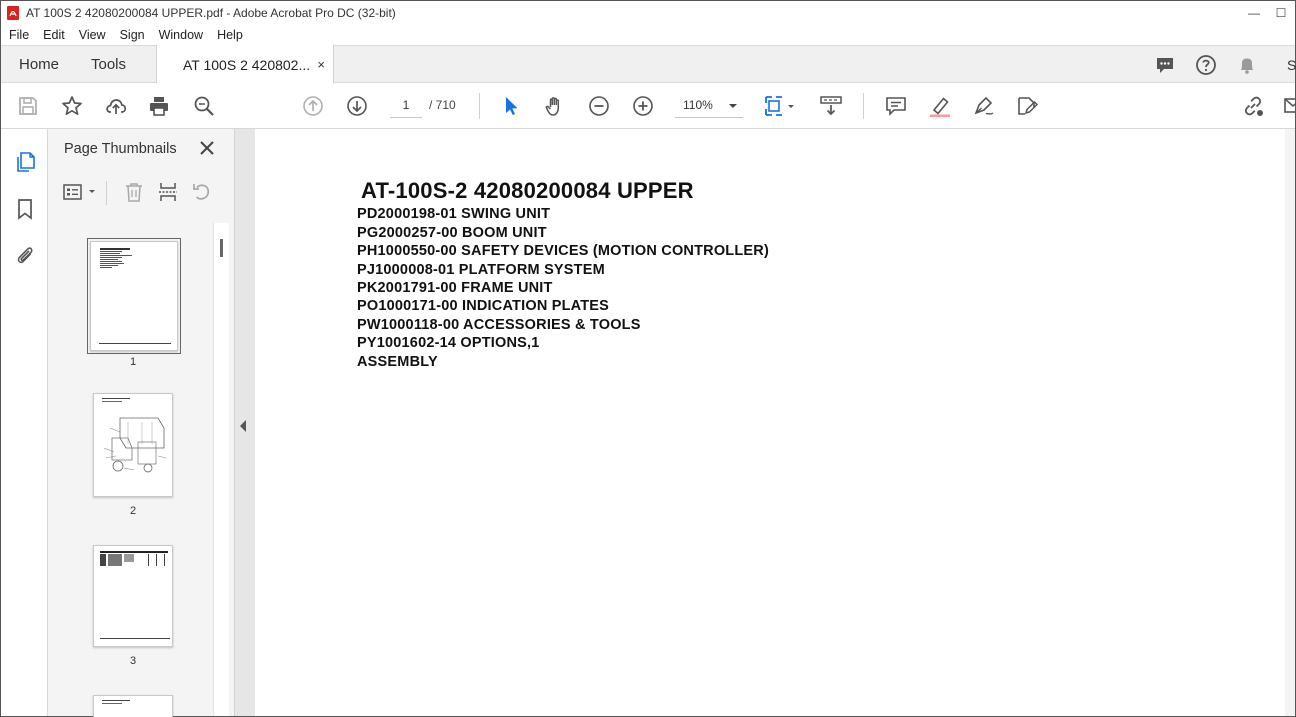 The width and height of the screenshot is (1296, 717). What do you see at coordinates (1247, 65) in the screenshot?
I see `notification-bell-icon` at bounding box center [1247, 65].